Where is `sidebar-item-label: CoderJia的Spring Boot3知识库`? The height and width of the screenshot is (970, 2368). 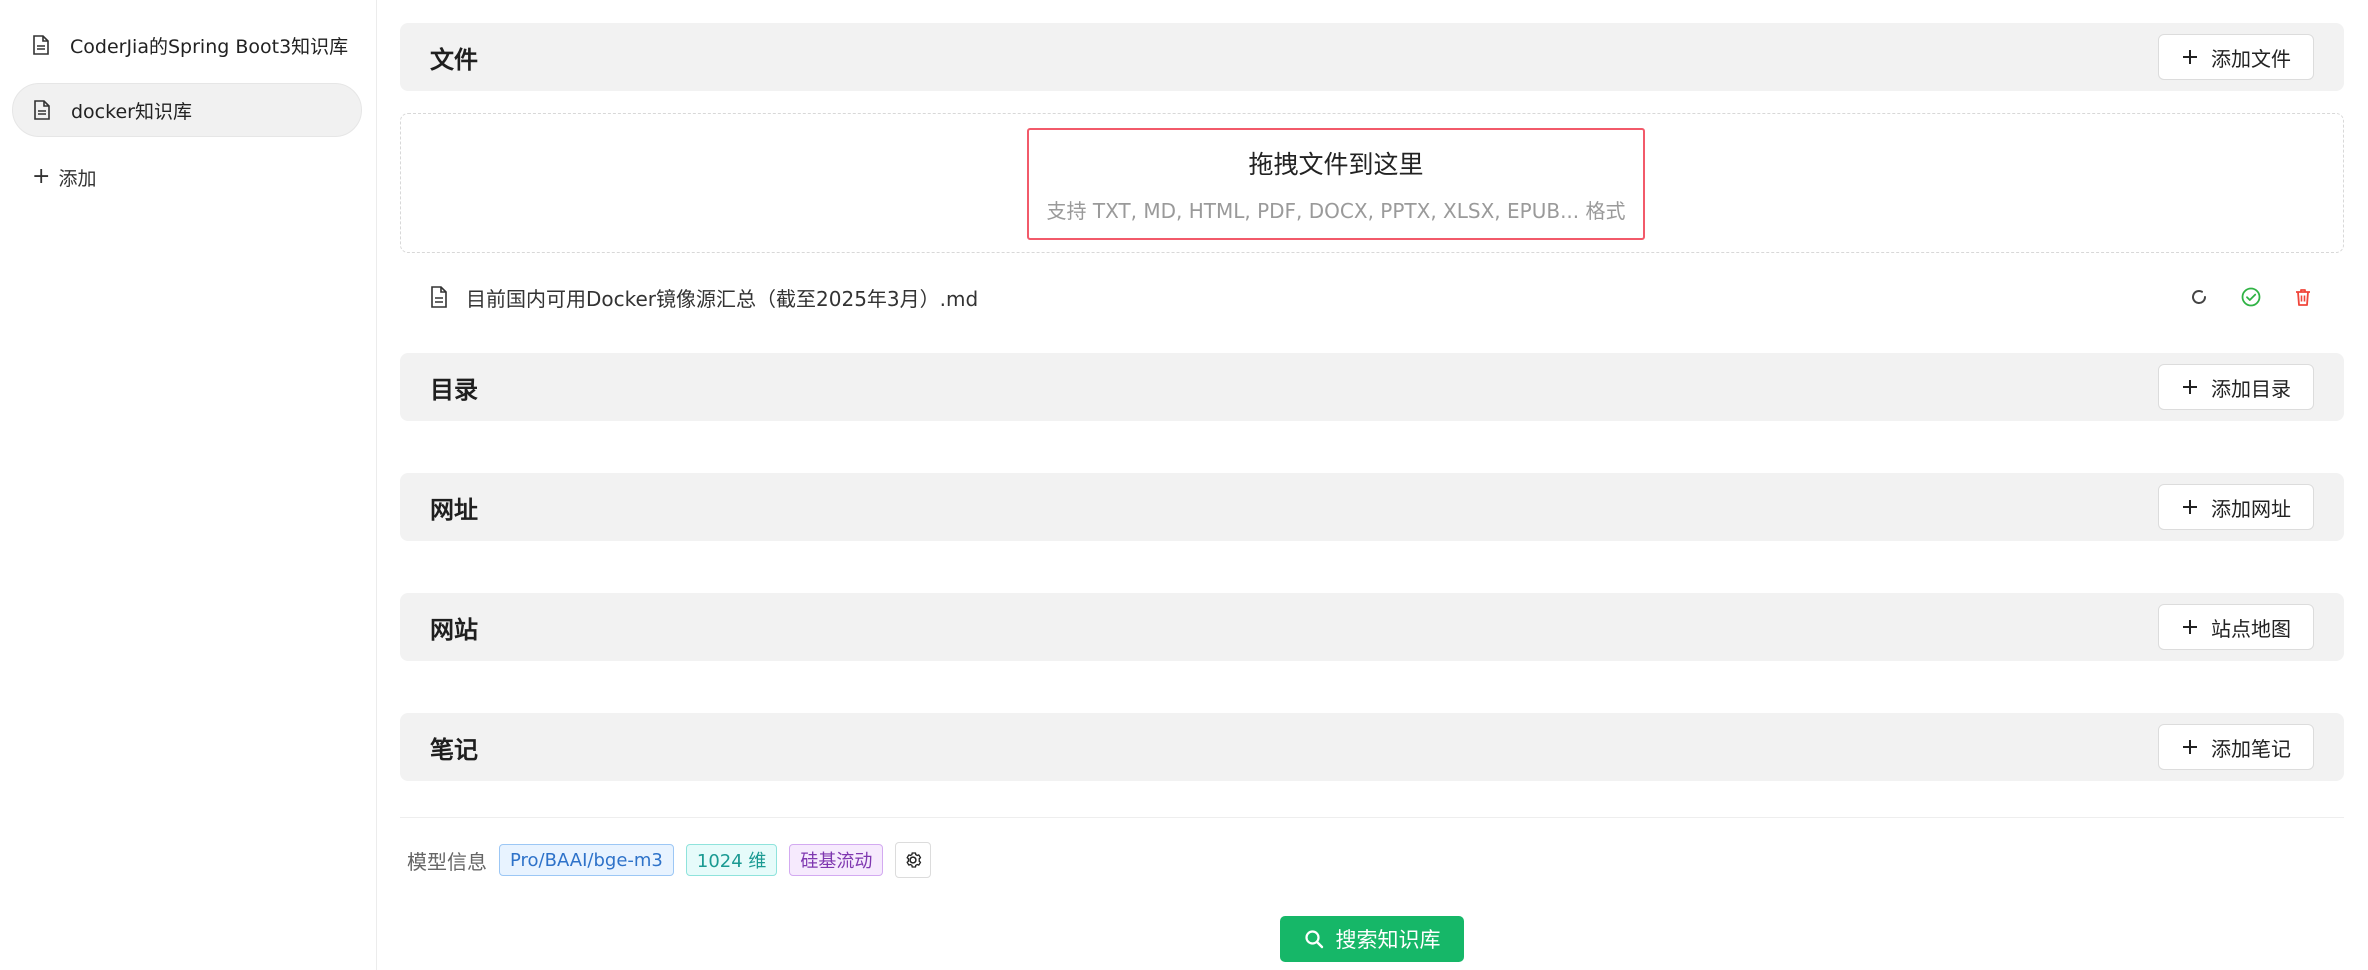 sidebar-item-label: CoderJia的Spring Boot3知识库 is located at coordinates (209, 46).